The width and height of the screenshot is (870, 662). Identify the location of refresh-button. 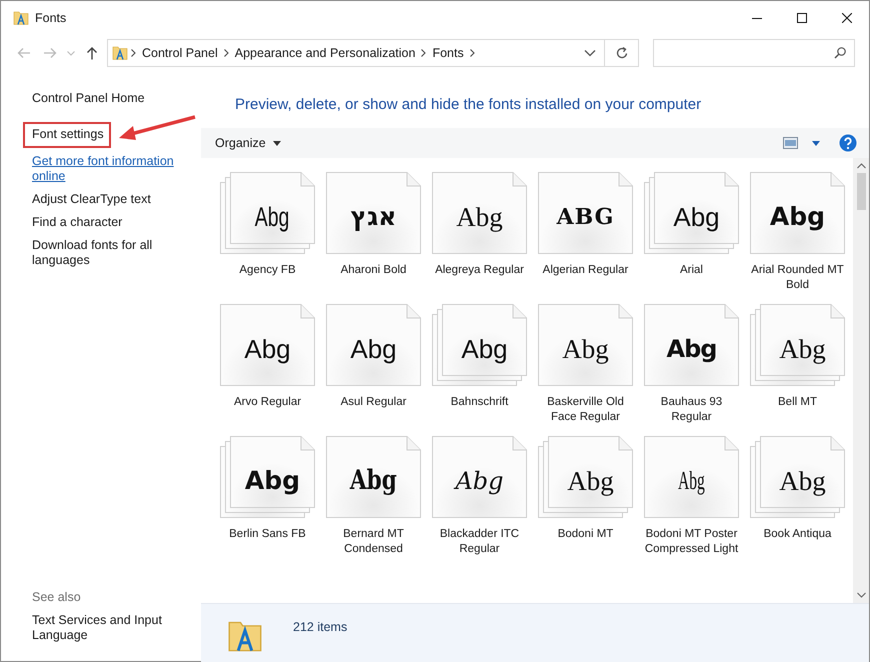
(622, 53).